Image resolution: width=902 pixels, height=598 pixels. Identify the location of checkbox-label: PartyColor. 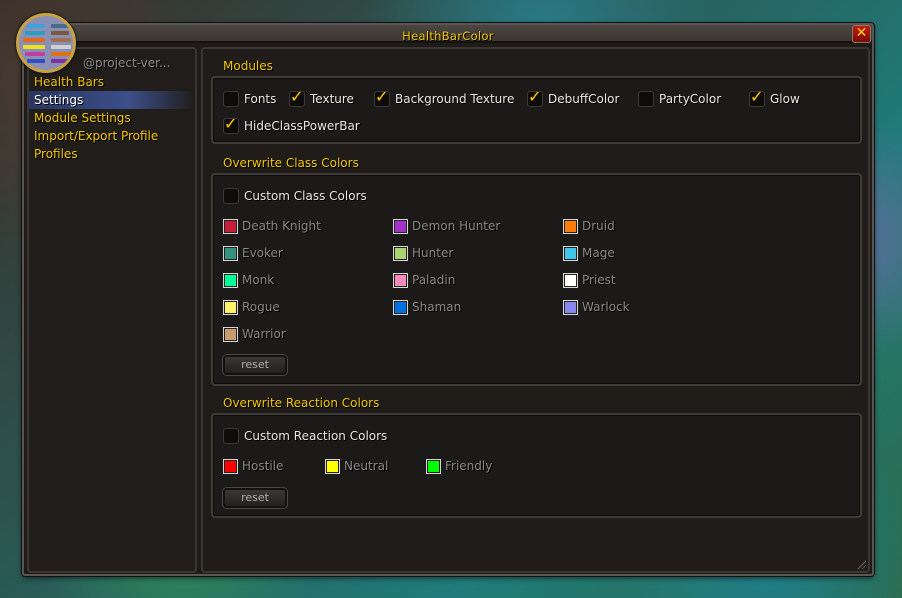
(690, 99).